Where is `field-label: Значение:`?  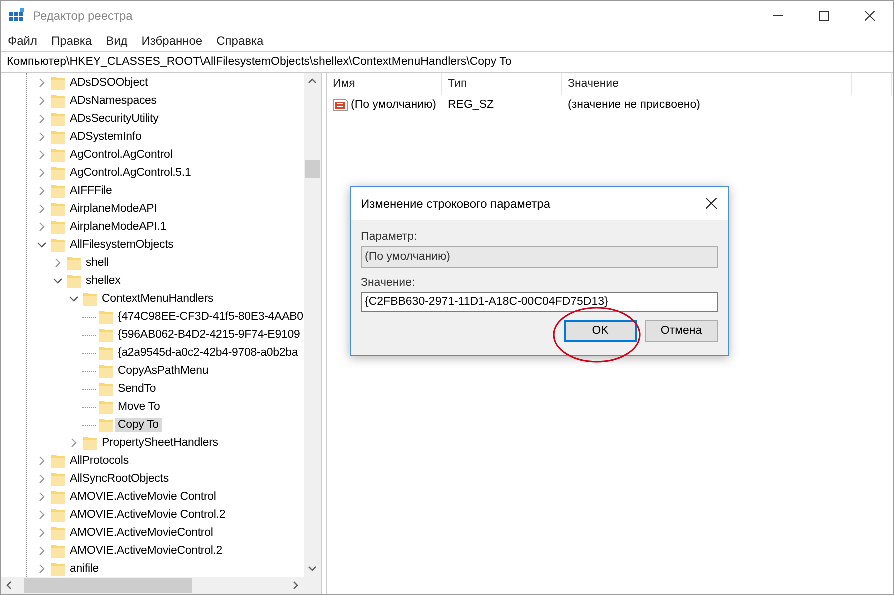
field-label: Значение: is located at coordinates (388, 283).